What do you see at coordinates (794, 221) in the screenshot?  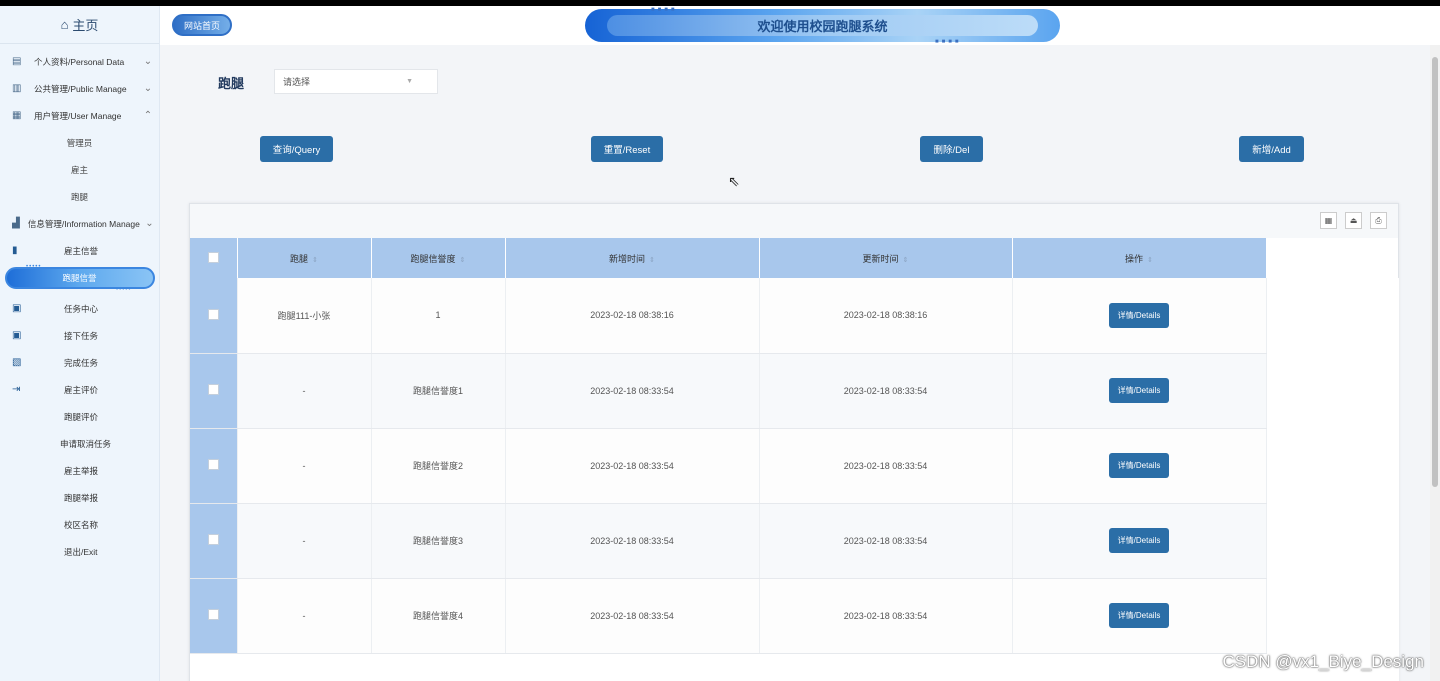 I see `table-toolbar: ▦ ⏏ ⎙` at bounding box center [794, 221].